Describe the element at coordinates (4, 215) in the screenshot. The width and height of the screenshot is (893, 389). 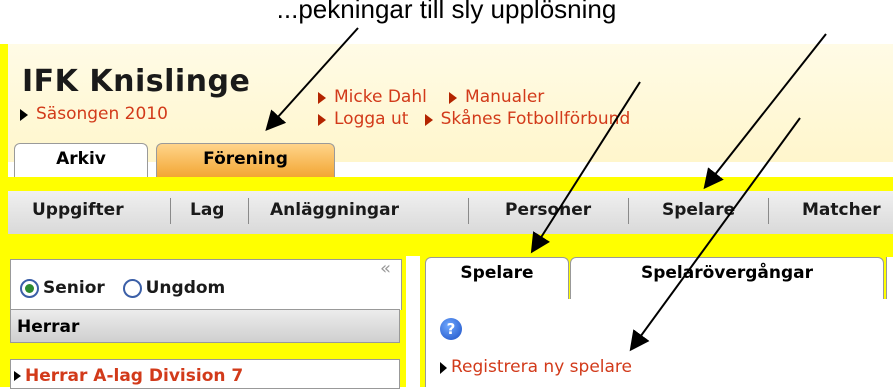
I see `left-accent-bar` at that location.